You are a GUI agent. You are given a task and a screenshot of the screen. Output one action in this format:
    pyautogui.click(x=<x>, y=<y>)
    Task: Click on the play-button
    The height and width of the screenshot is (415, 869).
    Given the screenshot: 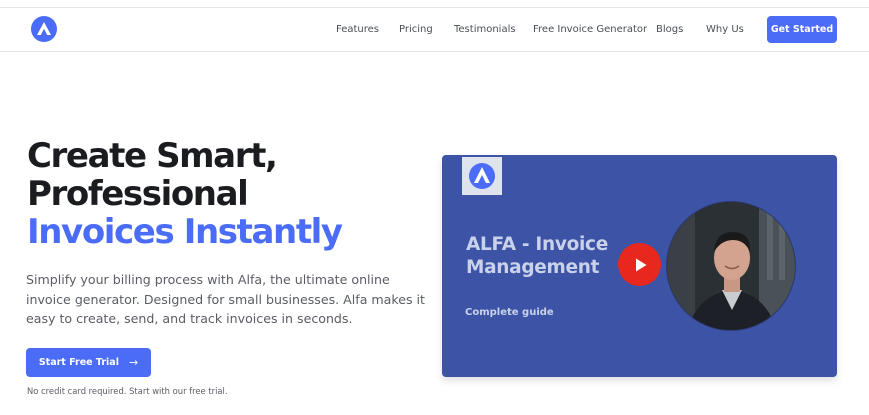 What is the action you would take?
    pyautogui.click(x=639, y=264)
    